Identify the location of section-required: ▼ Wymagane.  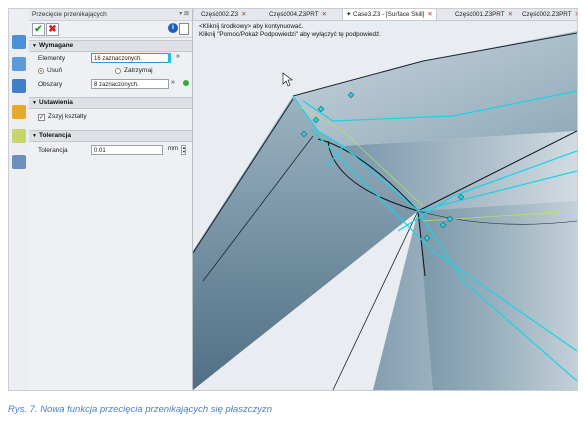
(110, 46).